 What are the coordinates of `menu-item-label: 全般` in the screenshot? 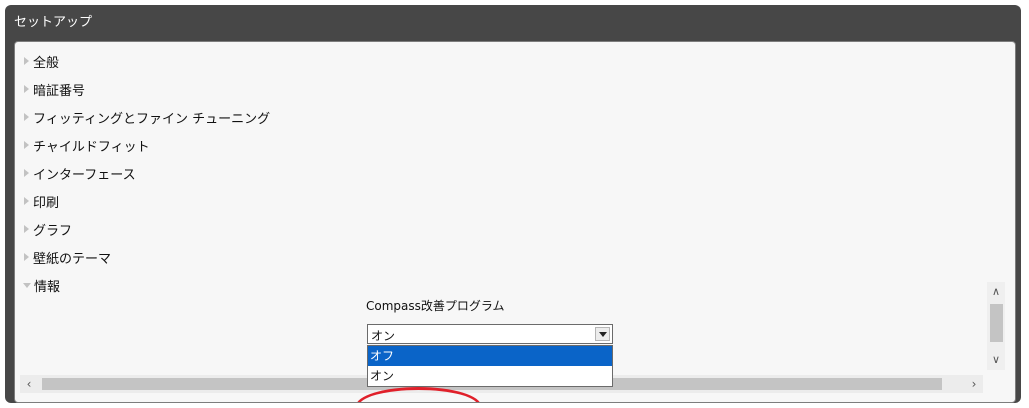 It's located at (46, 63).